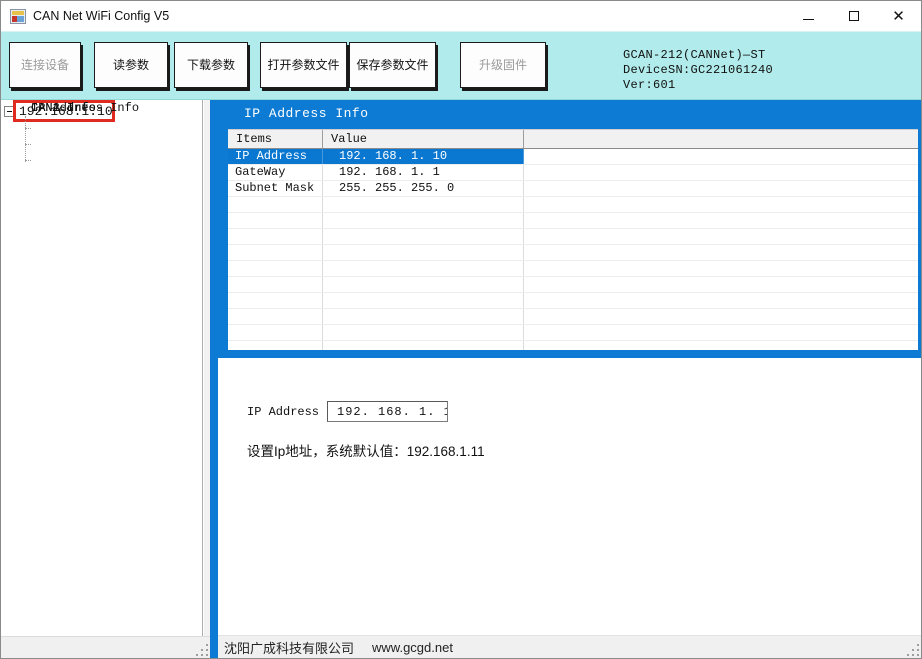  I want to click on toolbar-button-open-param-file: 打开参数文件, so click(303, 65).